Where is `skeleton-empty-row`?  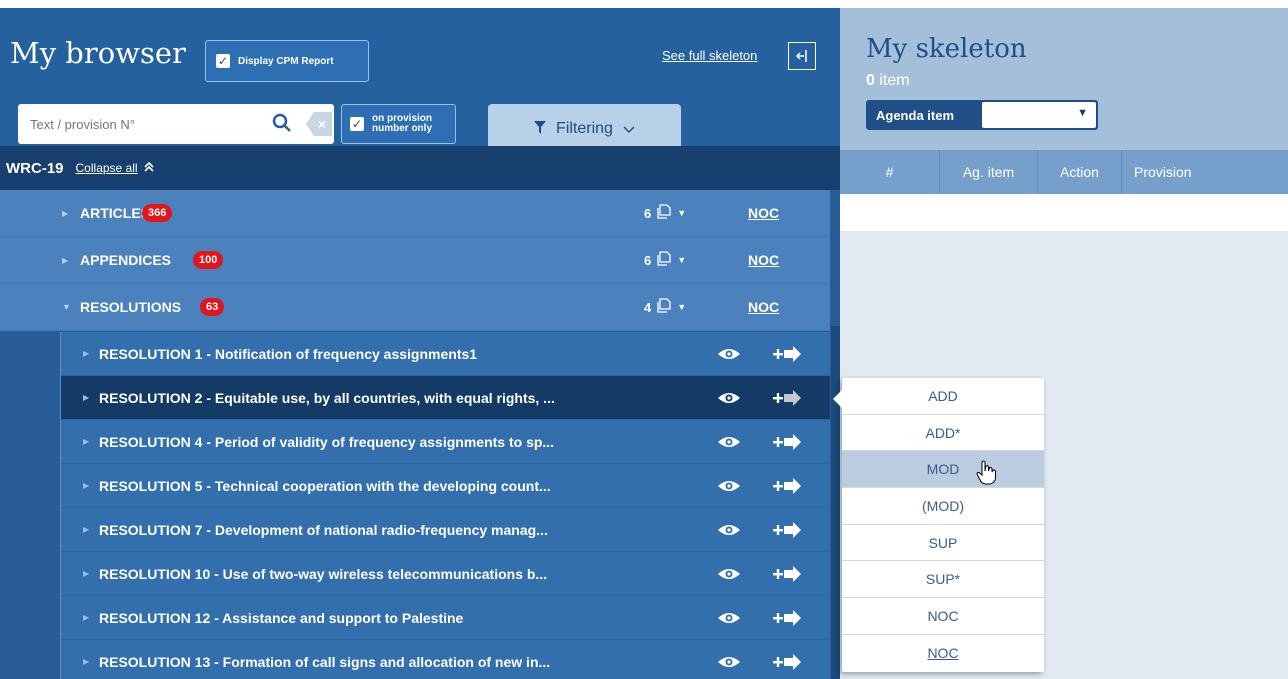
skeleton-empty-row is located at coordinates (1064, 212).